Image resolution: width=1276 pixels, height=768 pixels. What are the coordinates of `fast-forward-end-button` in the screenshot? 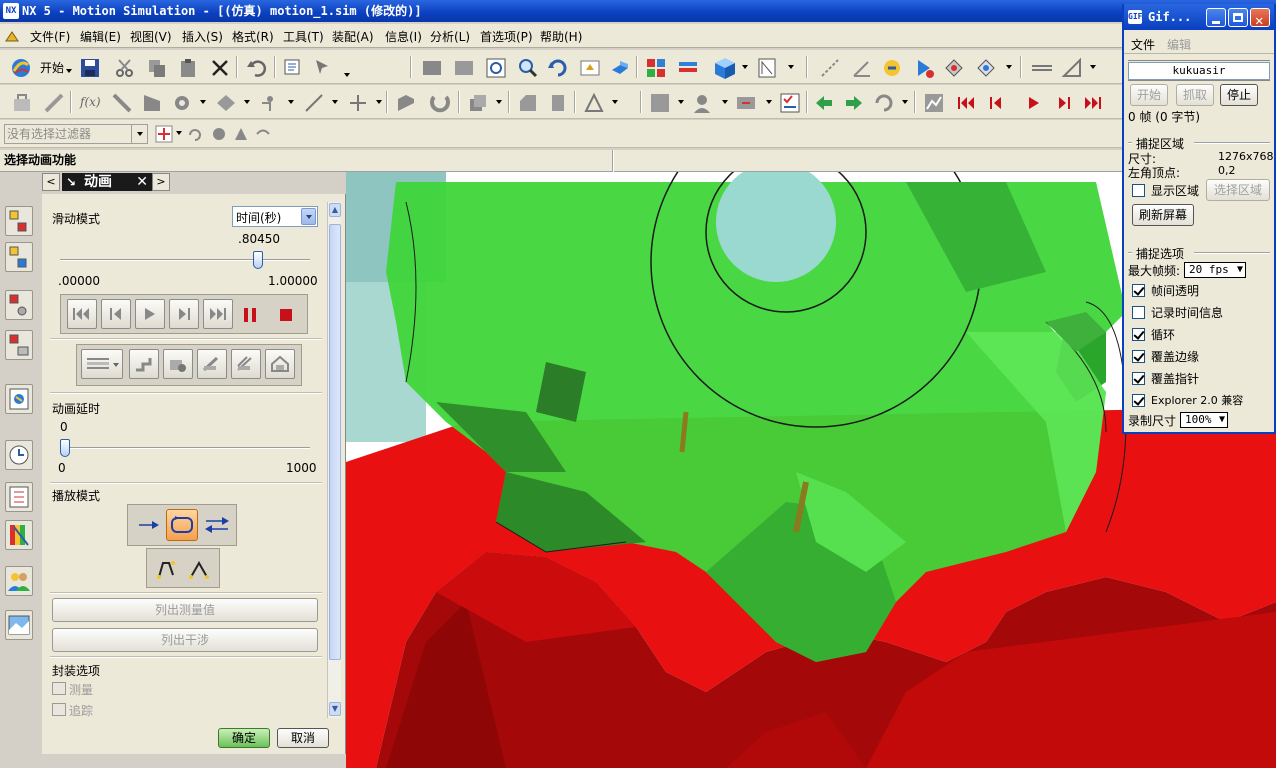 It's located at (218, 314).